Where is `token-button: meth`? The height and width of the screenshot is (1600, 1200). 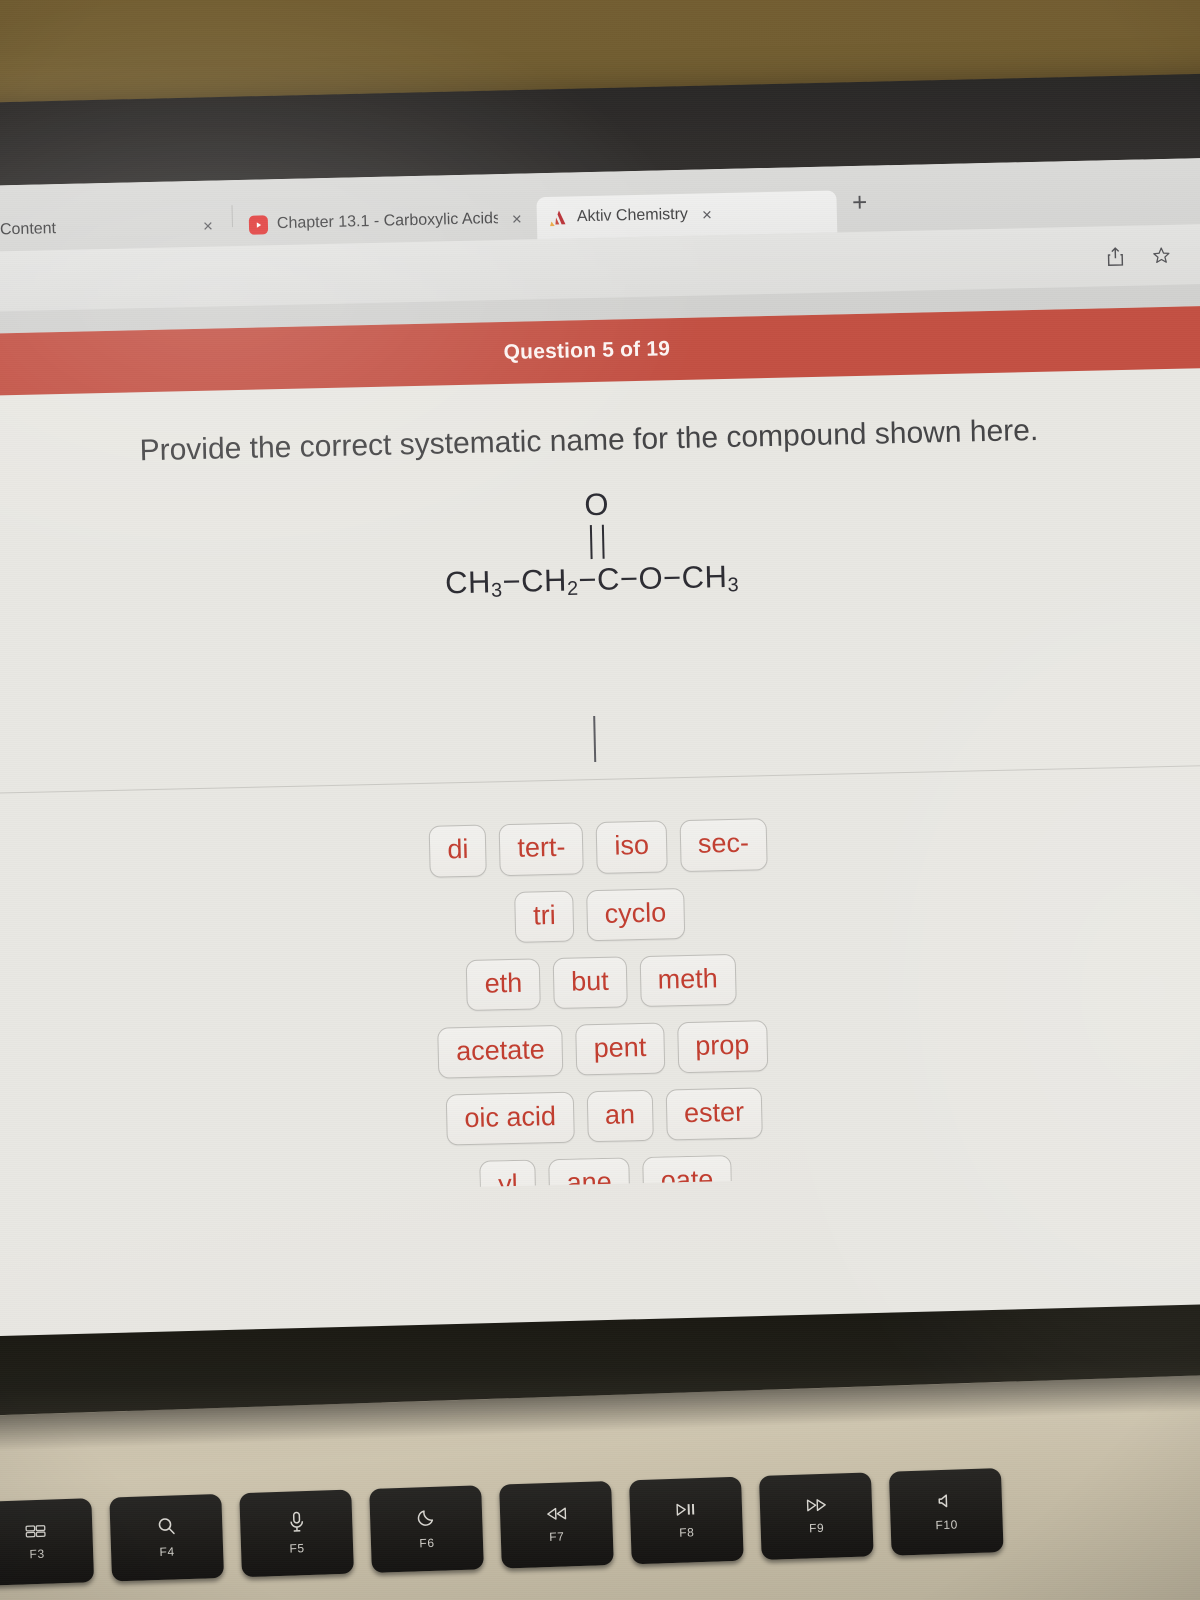
token-button: meth is located at coordinates (688, 980).